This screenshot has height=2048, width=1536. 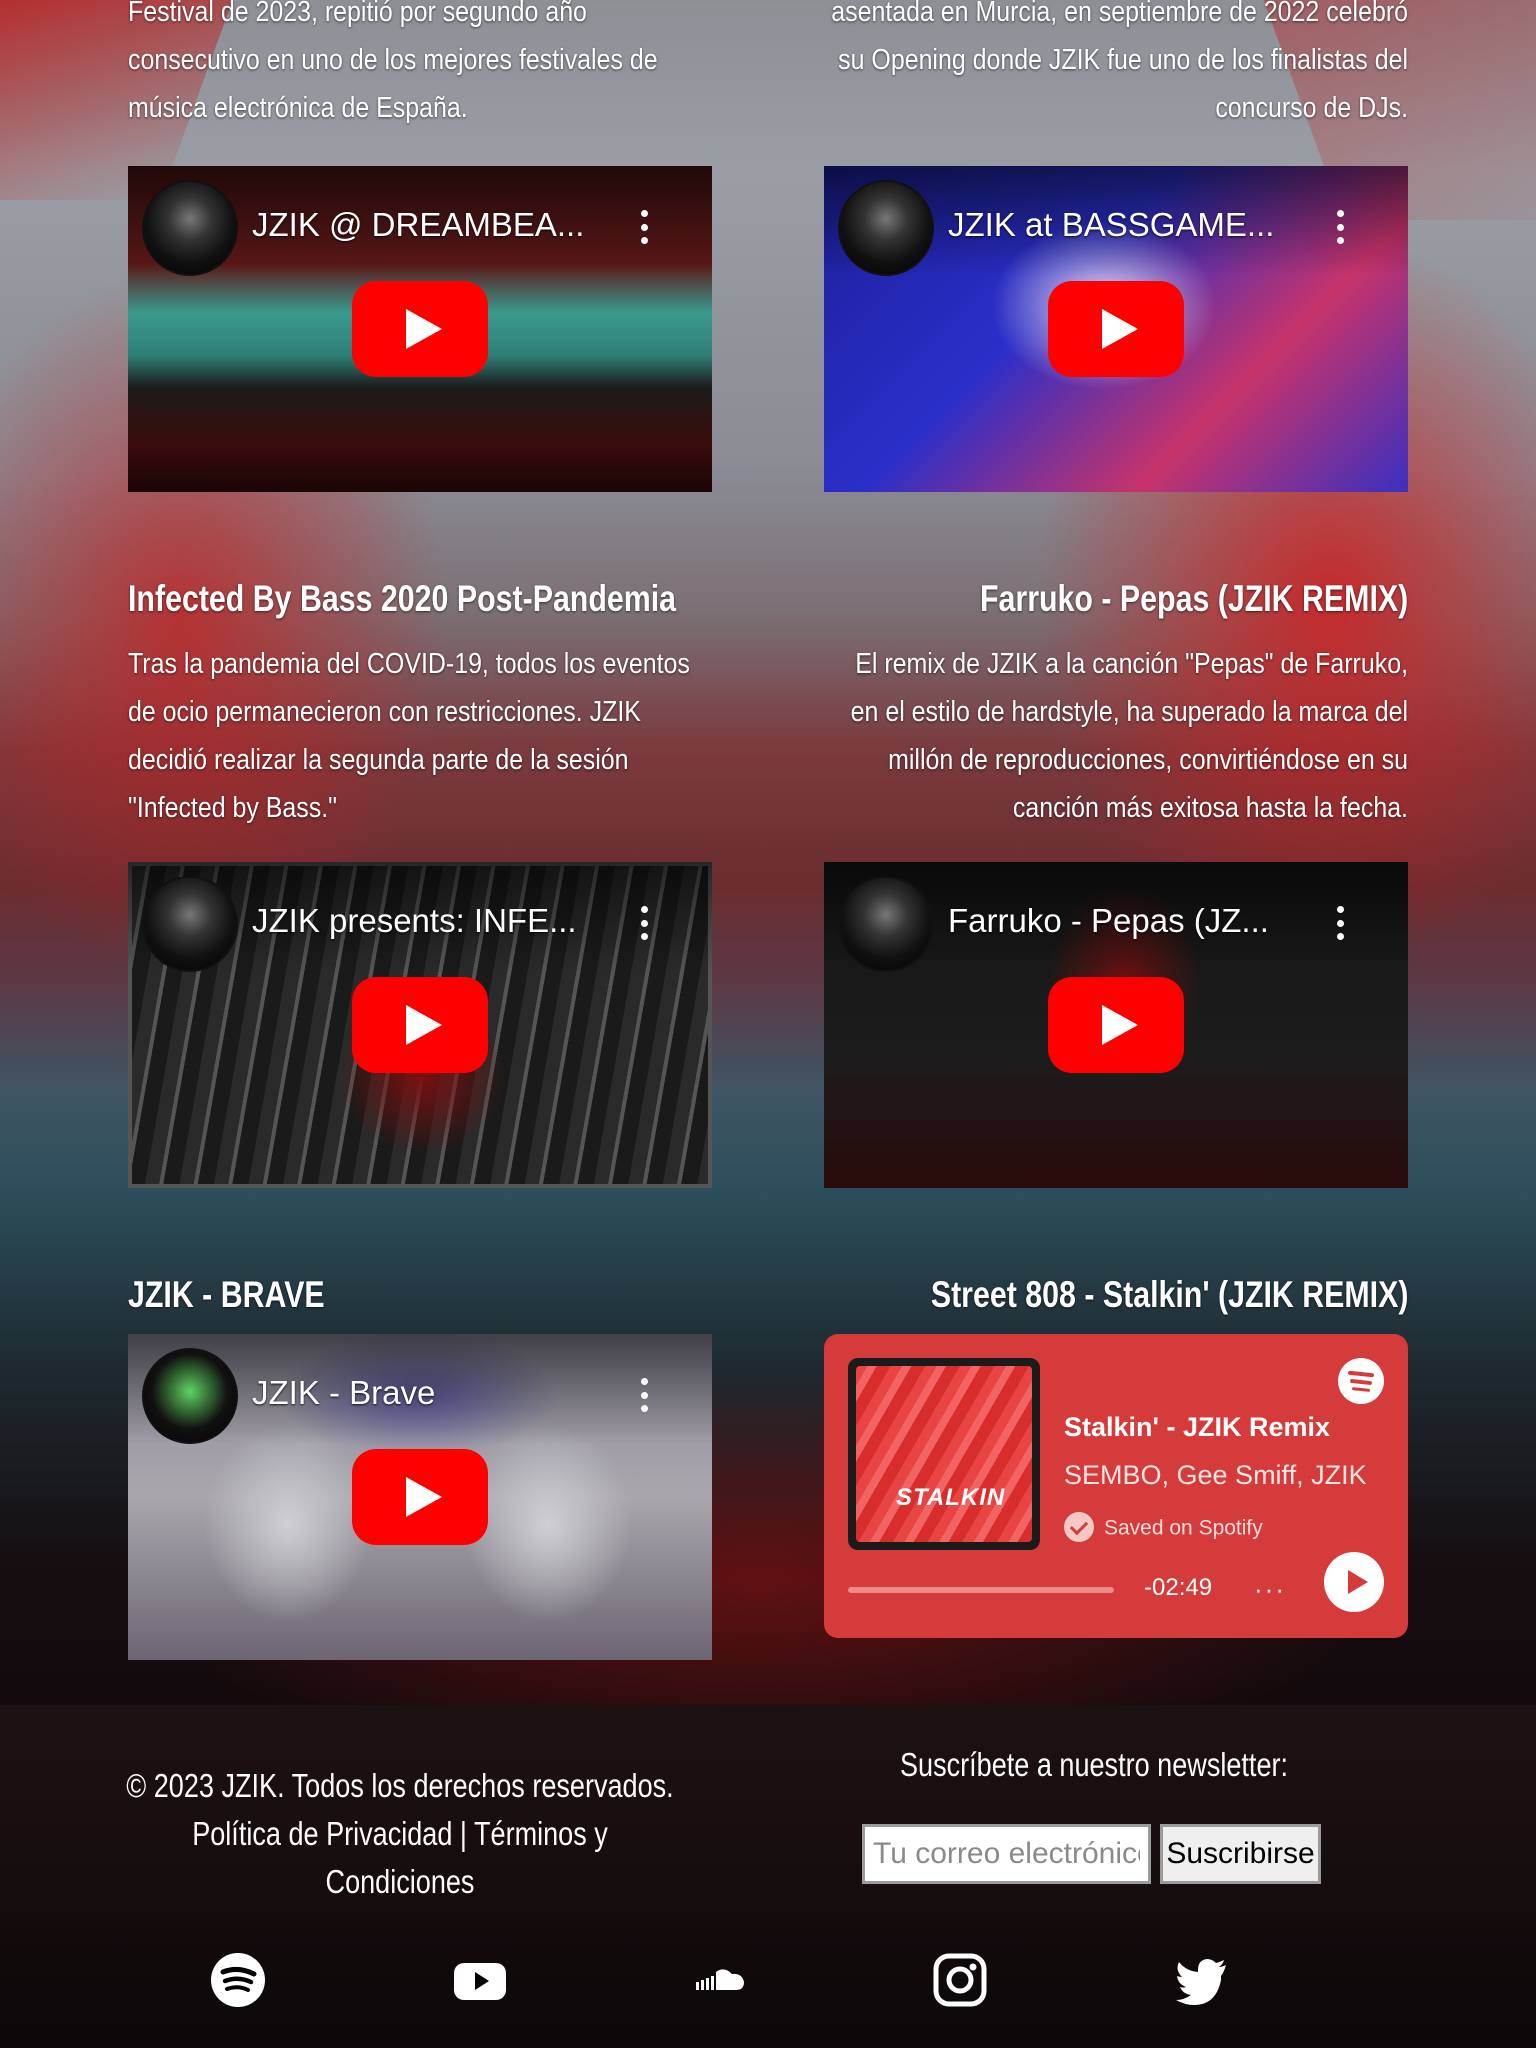 I want to click on farruko-heading: Farruko - Pepas (JZIK REMIX), so click(x=1193, y=598).